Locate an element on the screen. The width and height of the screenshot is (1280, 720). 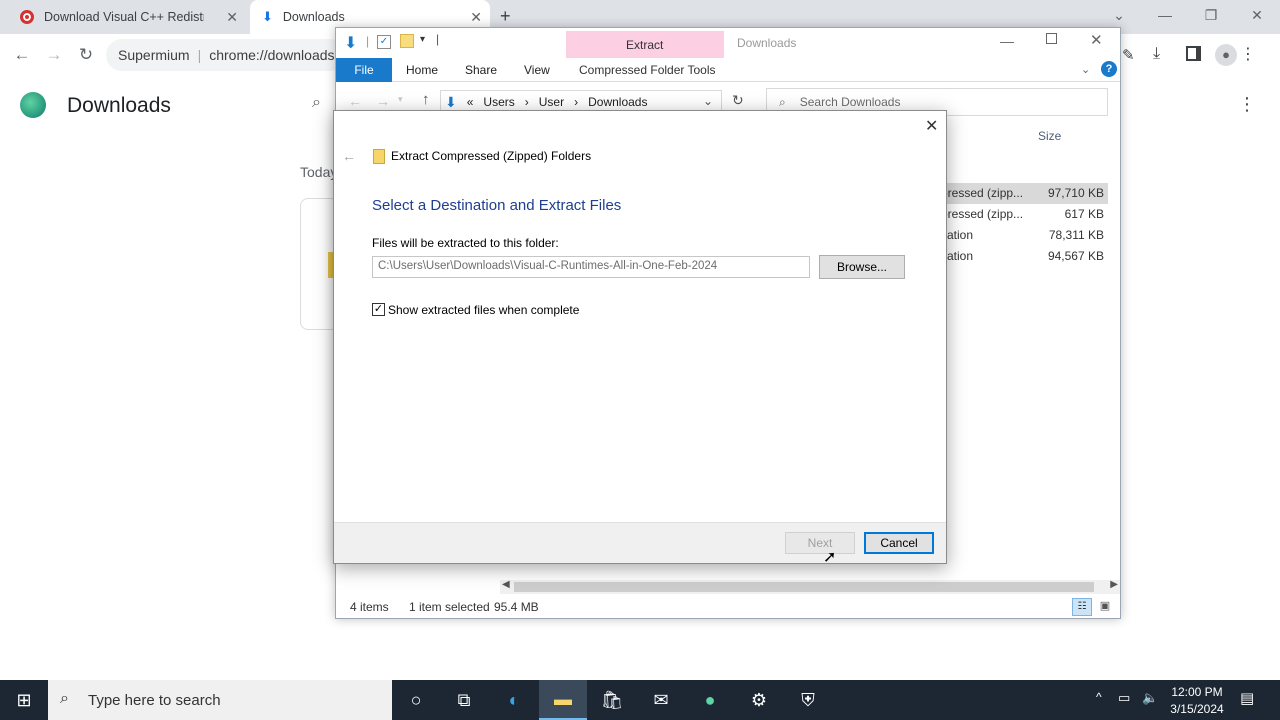
back-arrow-icon: ← is located at coordinates (349, 156).